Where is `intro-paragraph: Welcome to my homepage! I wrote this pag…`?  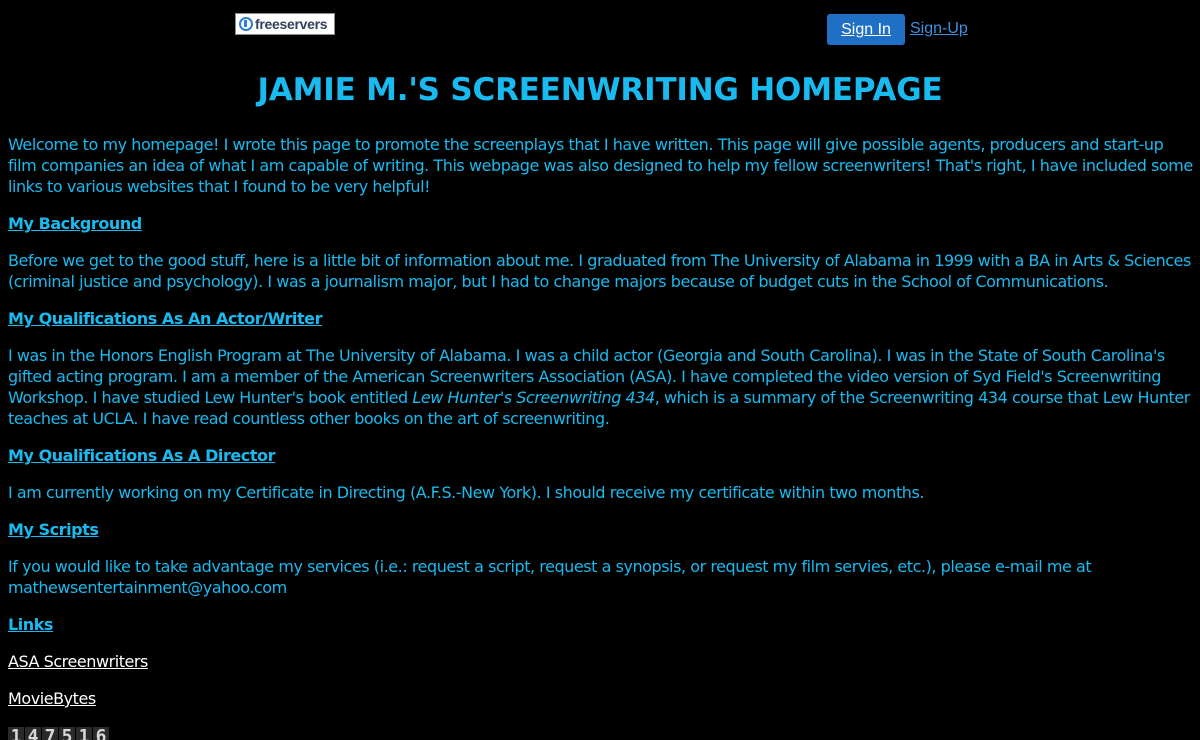 intro-paragraph: Welcome to my homepage! I wrote this pag… is located at coordinates (600, 165).